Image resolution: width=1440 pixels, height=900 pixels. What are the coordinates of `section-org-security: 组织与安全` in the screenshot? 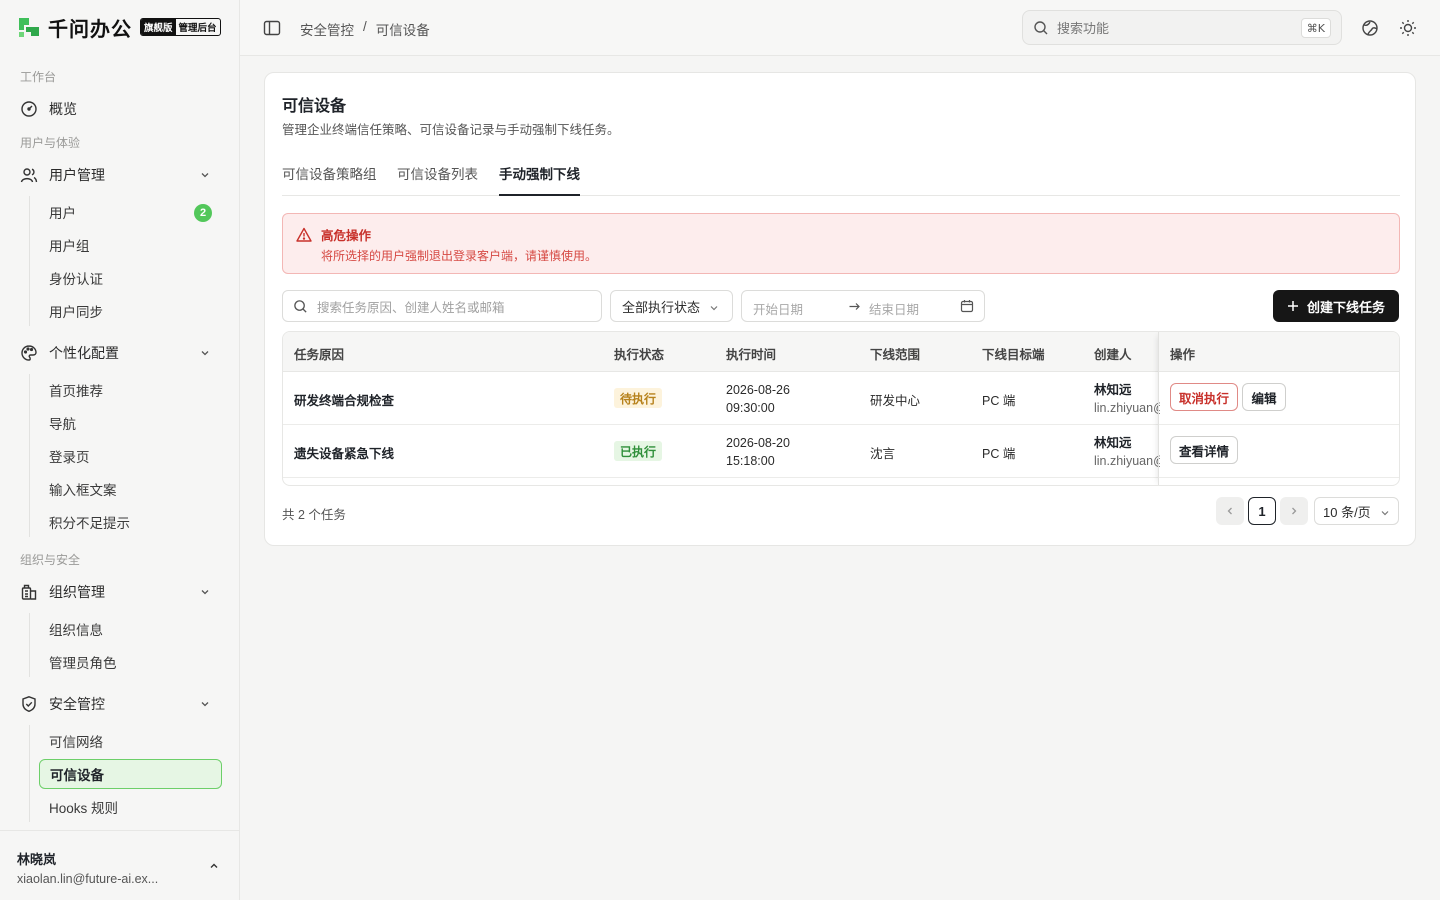 It's located at (50, 560).